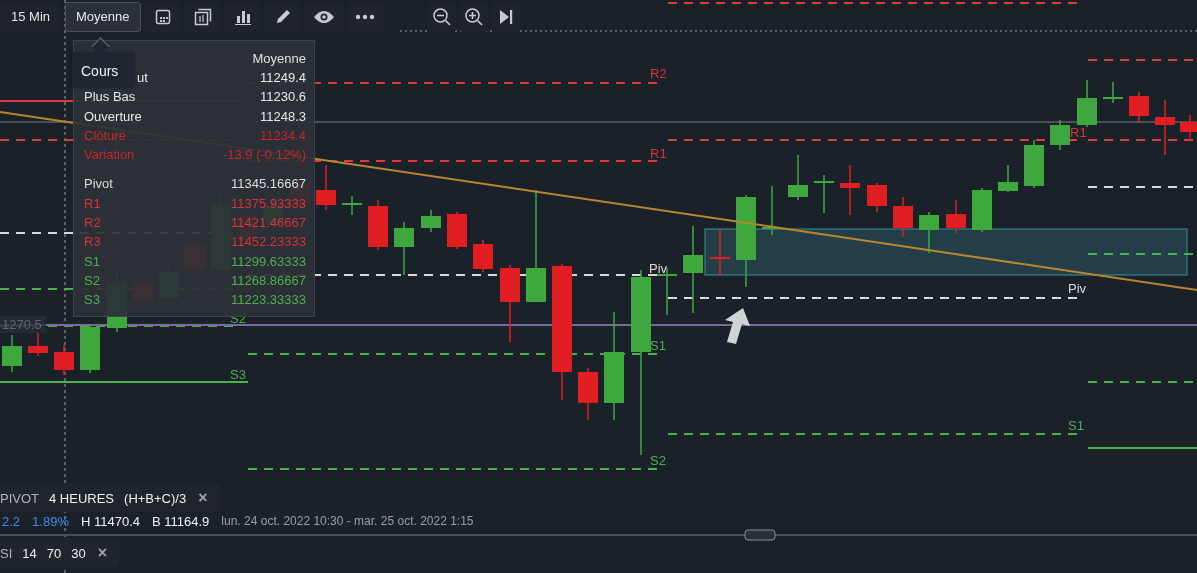 The image size is (1197, 573). I want to click on row-value: 11223.33333, so click(268, 300).